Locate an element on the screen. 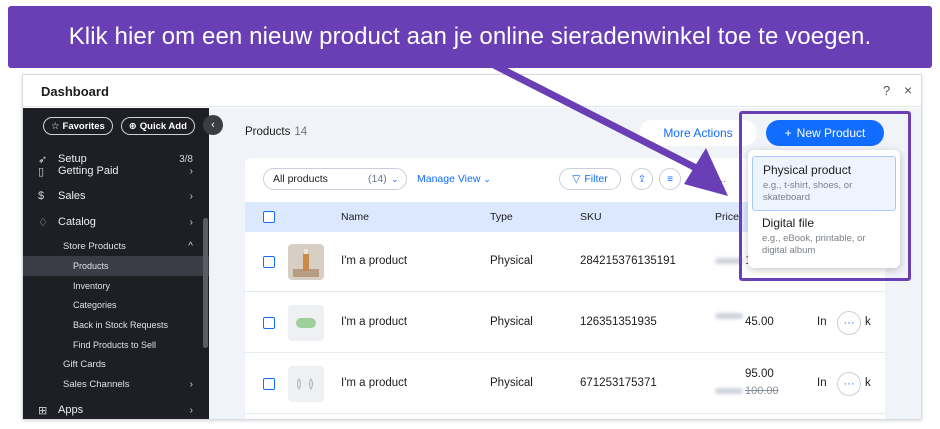  new-product-label: New Product is located at coordinates (831, 133).